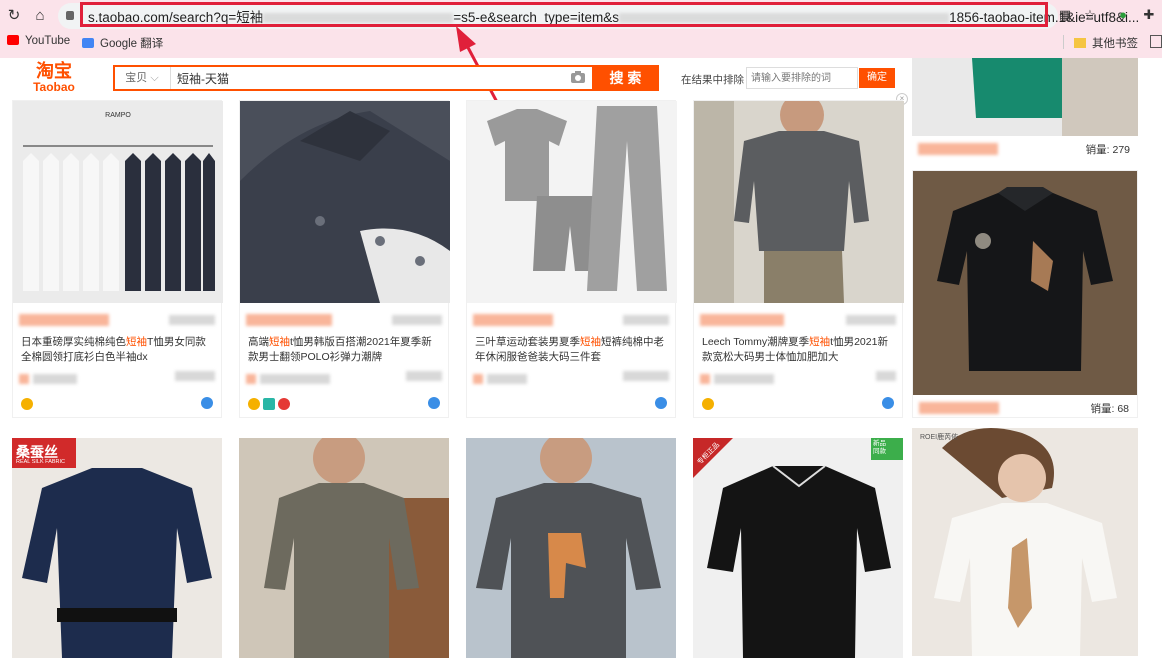 Image resolution: width=1162 pixels, height=658 pixels. Describe the element at coordinates (41, 462) in the screenshot. I see `brand-badge-sub: REAL SILK FABRIC` at that location.